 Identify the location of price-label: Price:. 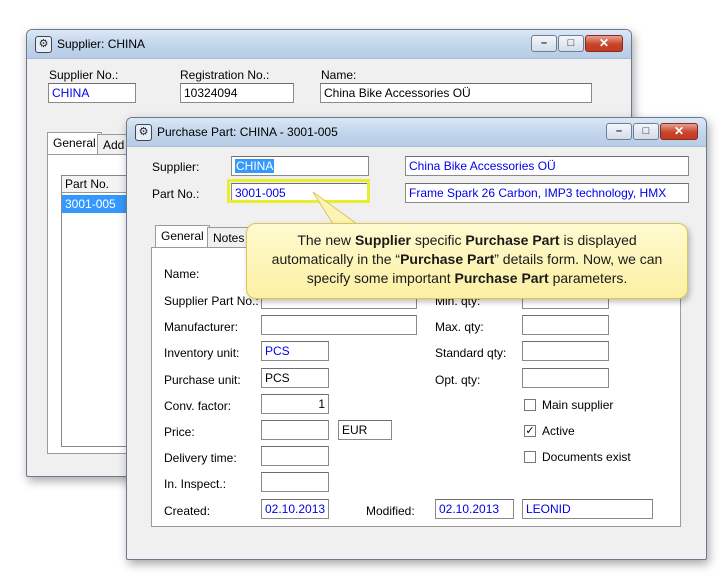
(179, 432).